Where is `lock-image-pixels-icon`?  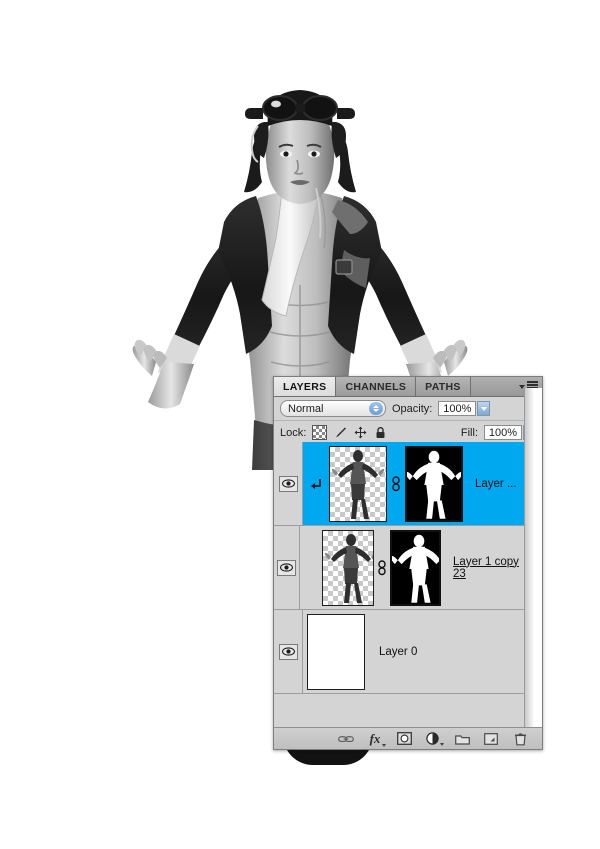 lock-image-pixels-icon is located at coordinates (340, 432).